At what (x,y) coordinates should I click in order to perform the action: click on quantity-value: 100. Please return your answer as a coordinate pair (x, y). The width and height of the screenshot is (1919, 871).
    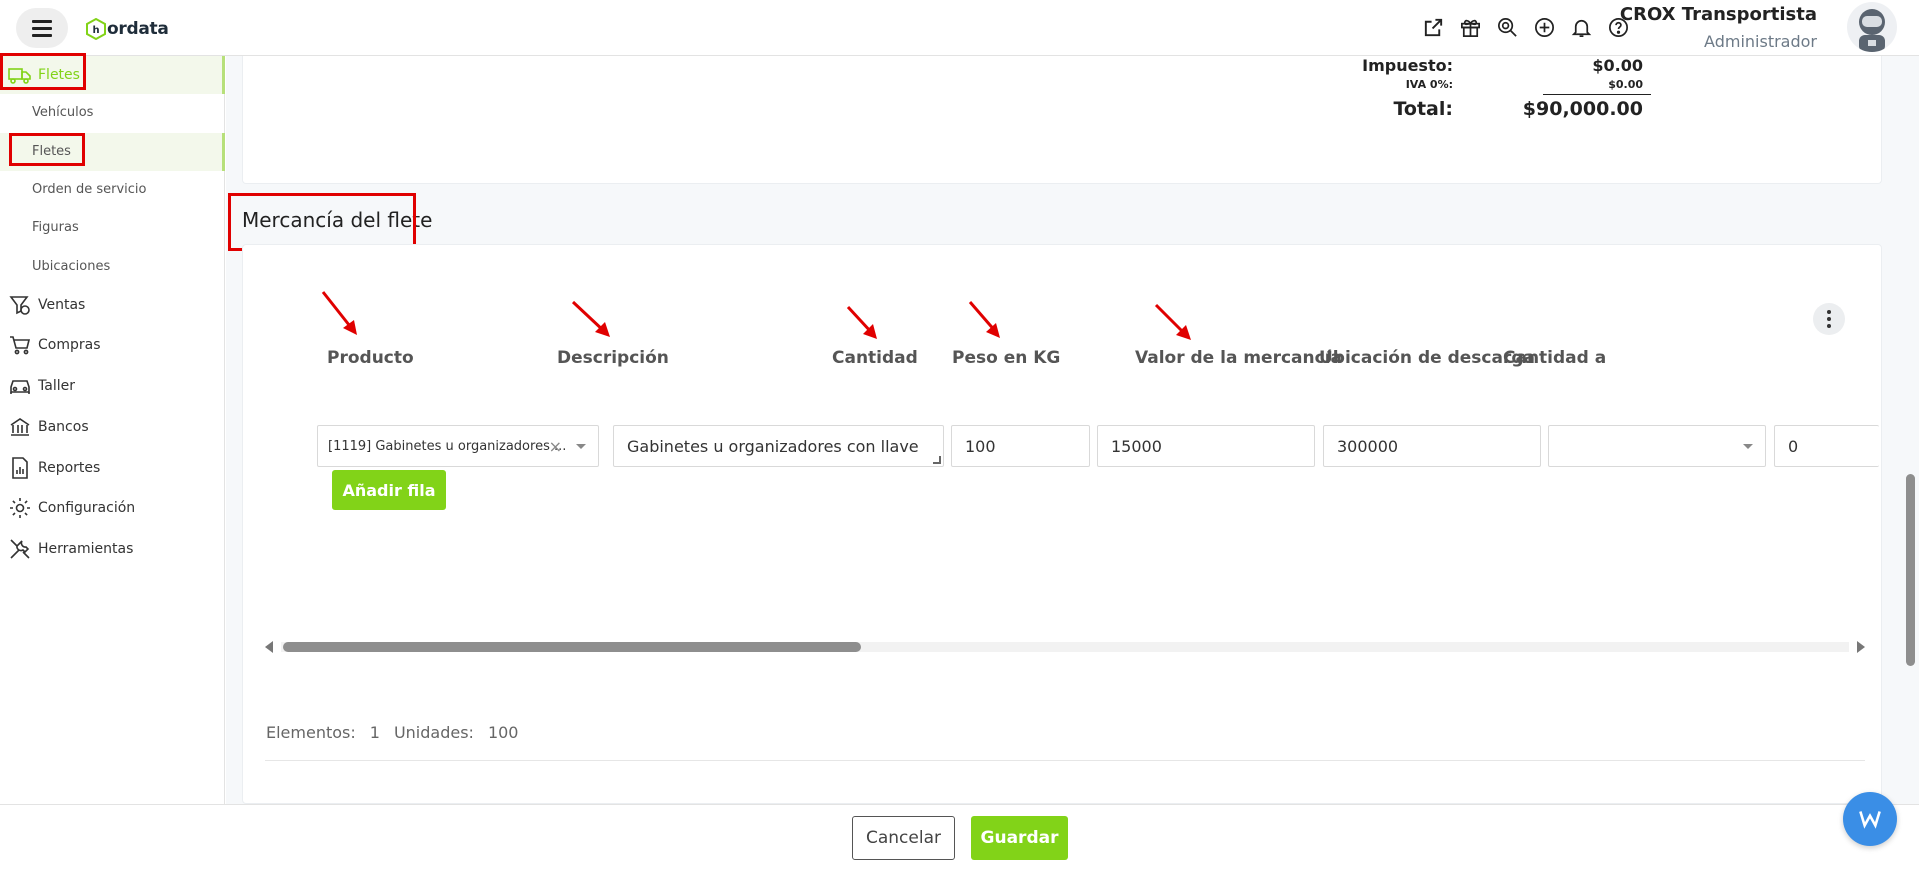
    Looking at the image, I should click on (980, 446).